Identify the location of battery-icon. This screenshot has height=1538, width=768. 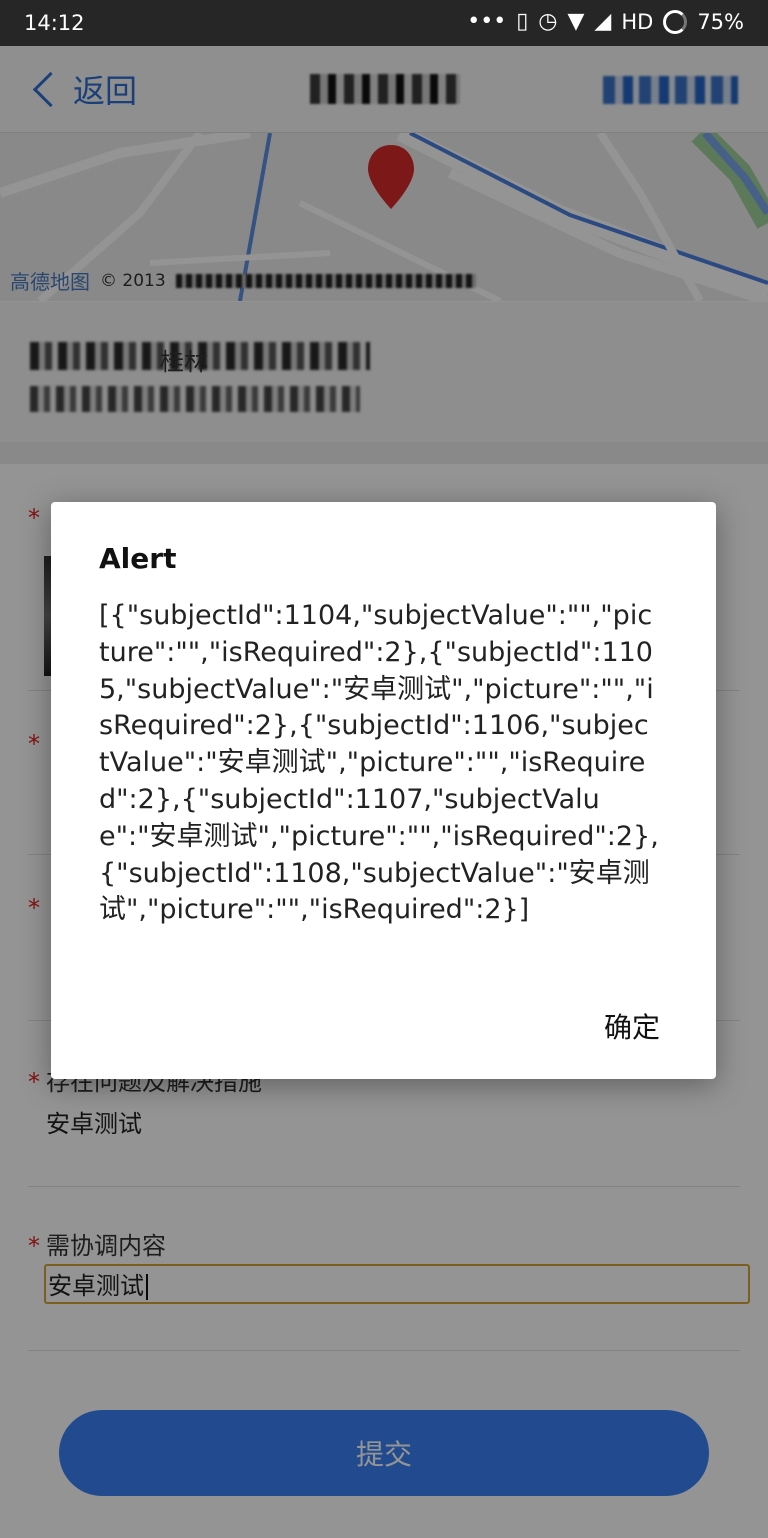
(675, 22).